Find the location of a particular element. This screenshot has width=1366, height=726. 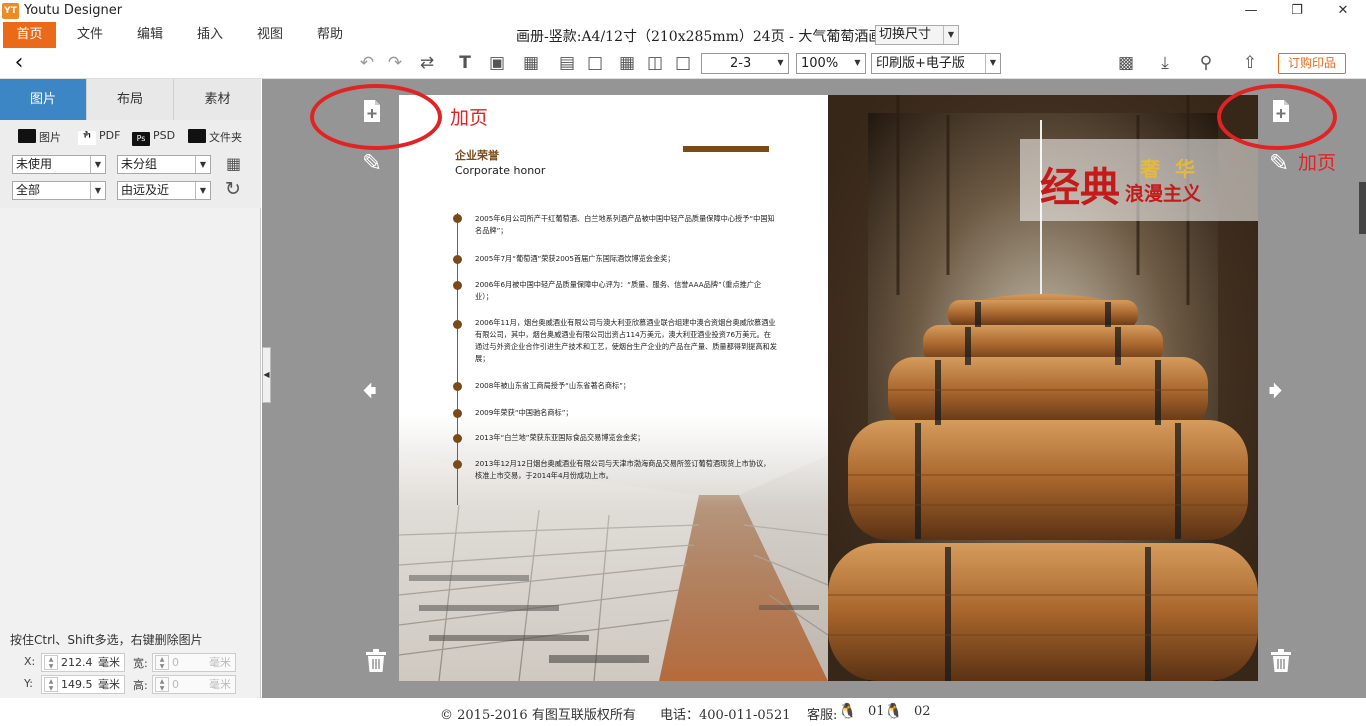

output-mode-select: 印刷版+电子版 ▼ is located at coordinates (936, 63).